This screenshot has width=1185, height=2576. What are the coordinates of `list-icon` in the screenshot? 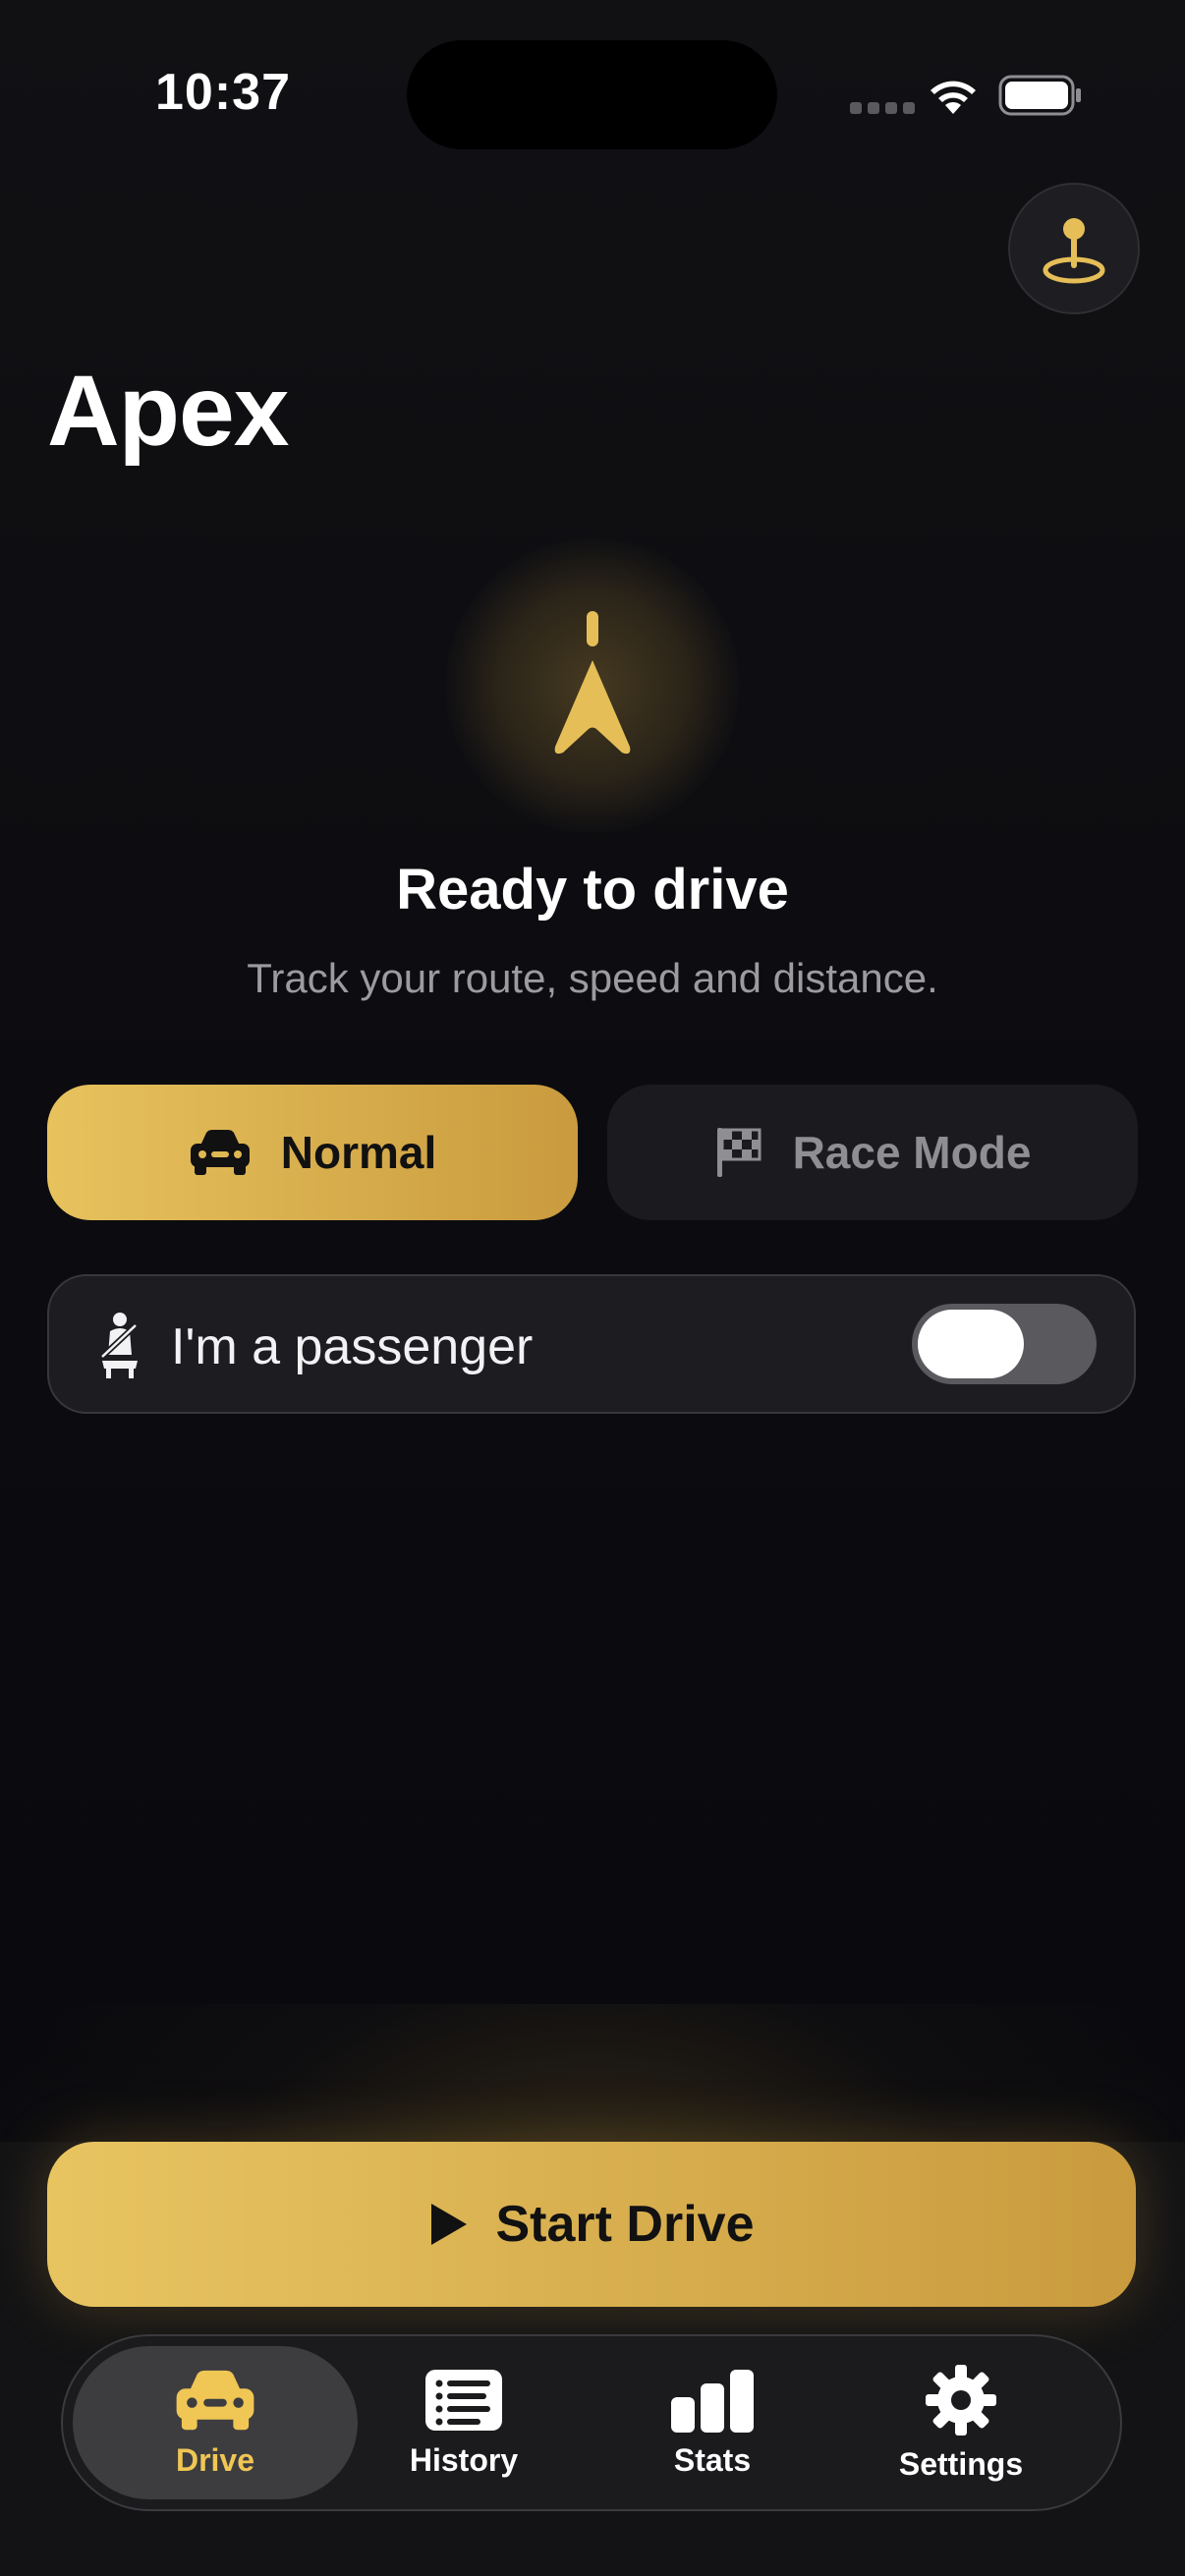 It's located at (464, 2400).